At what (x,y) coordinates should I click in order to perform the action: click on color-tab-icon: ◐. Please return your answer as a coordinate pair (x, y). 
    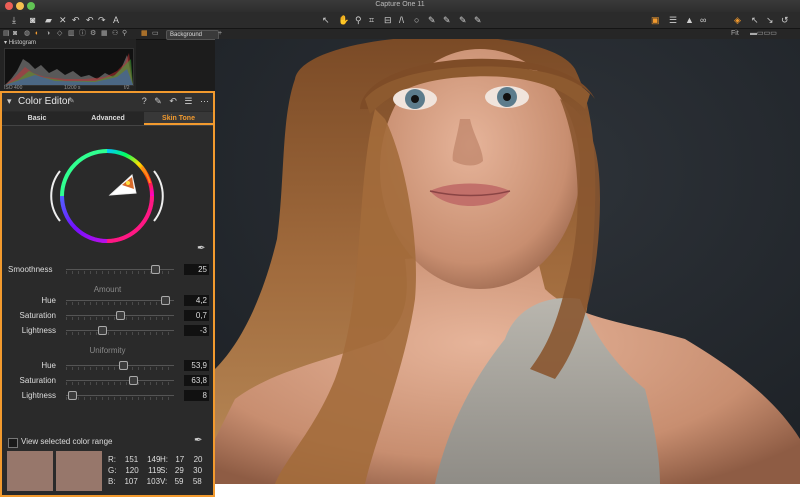
    Looking at the image, I should click on (37, 34).